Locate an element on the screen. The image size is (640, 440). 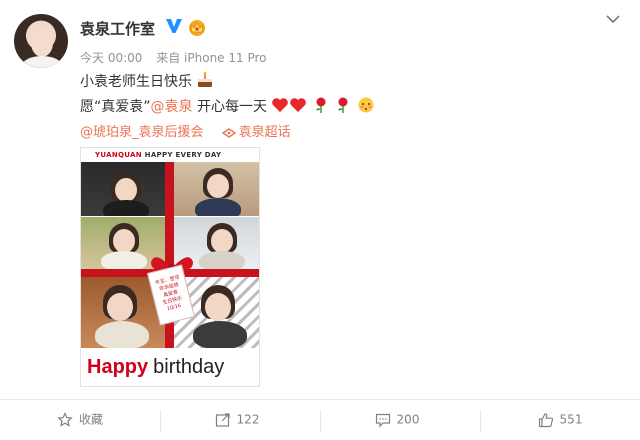
favorite-button: 收藏 is located at coordinates (80, 420).